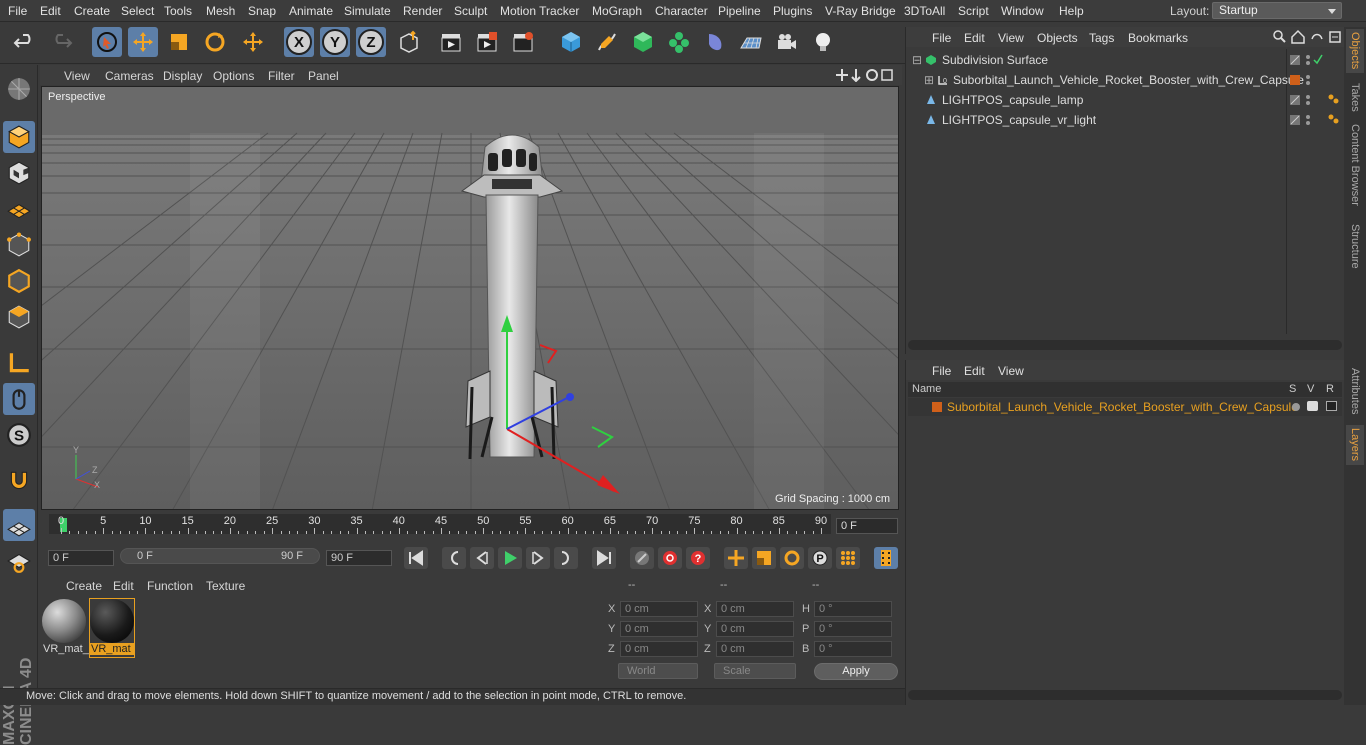 This screenshot has width=1366, height=745. What do you see at coordinates (787, 42) in the screenshot?
I see `add-camera-button` at bounding box center [787, 42].